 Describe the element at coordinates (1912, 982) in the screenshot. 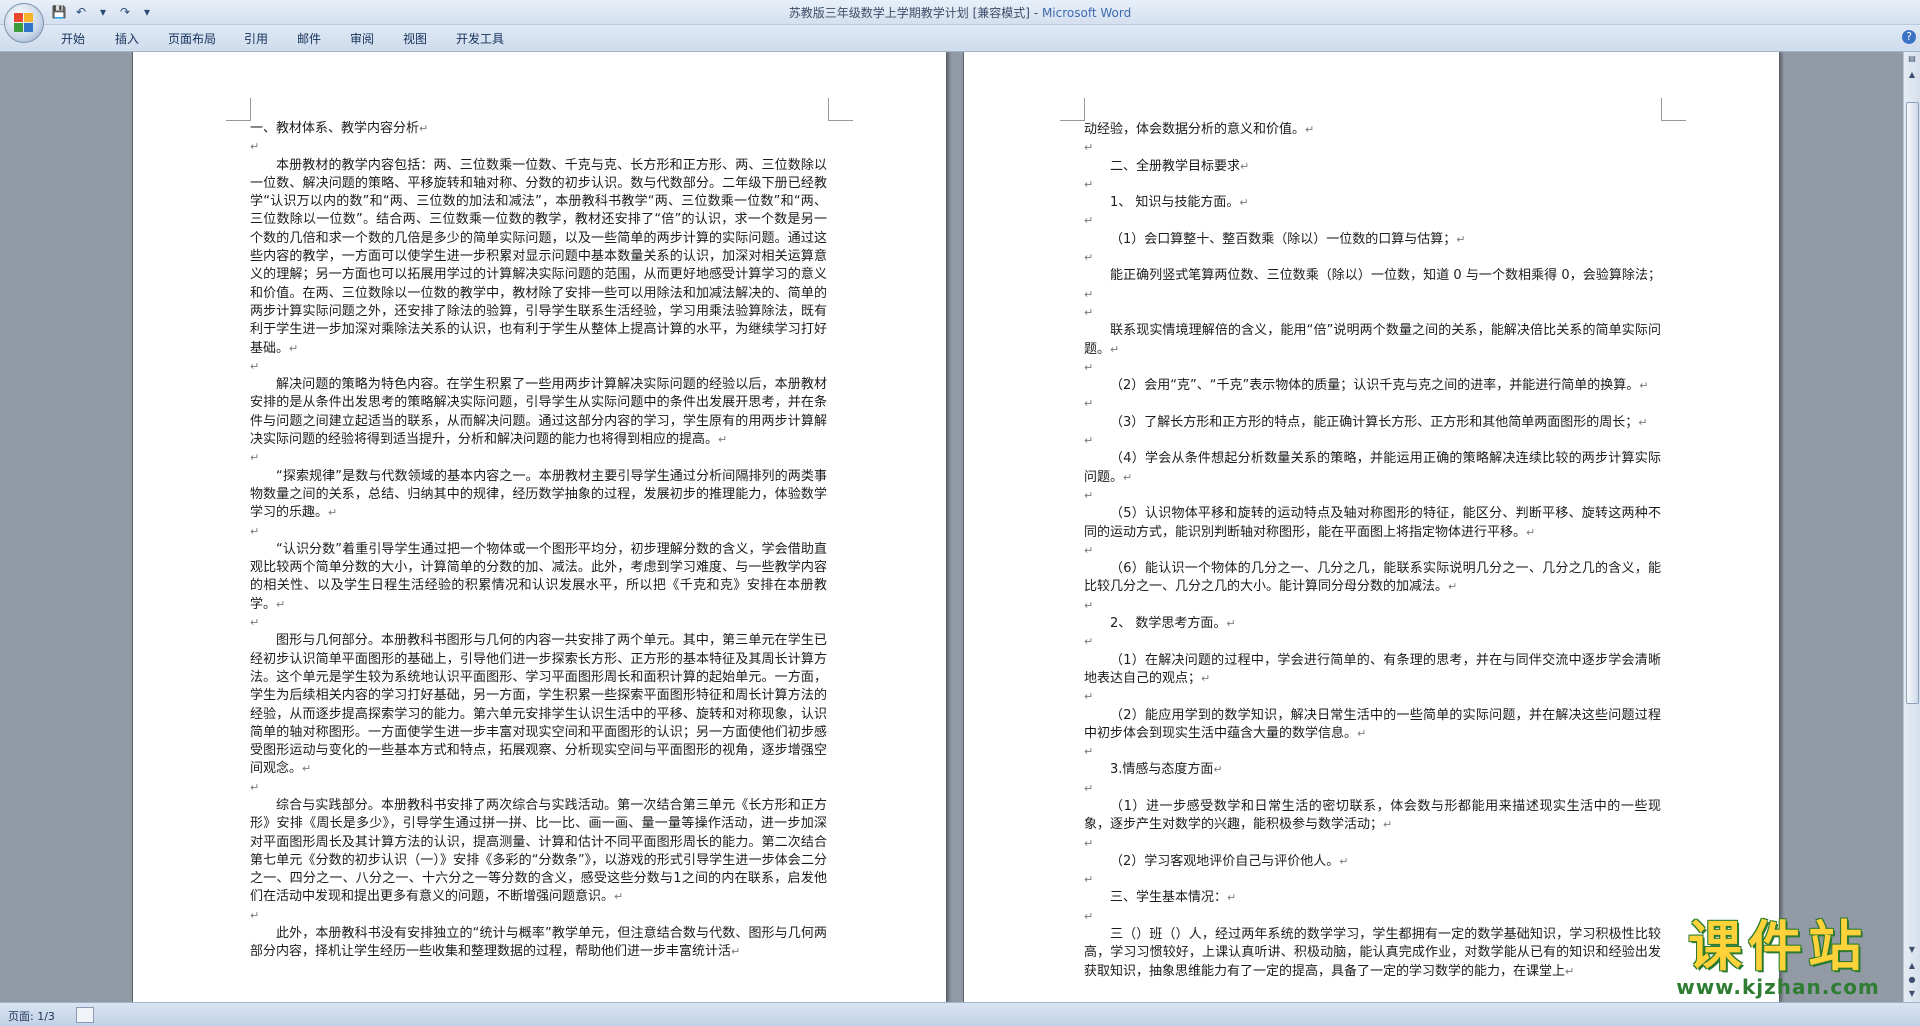

I see `select-browse-object-icon: ●` at that location.